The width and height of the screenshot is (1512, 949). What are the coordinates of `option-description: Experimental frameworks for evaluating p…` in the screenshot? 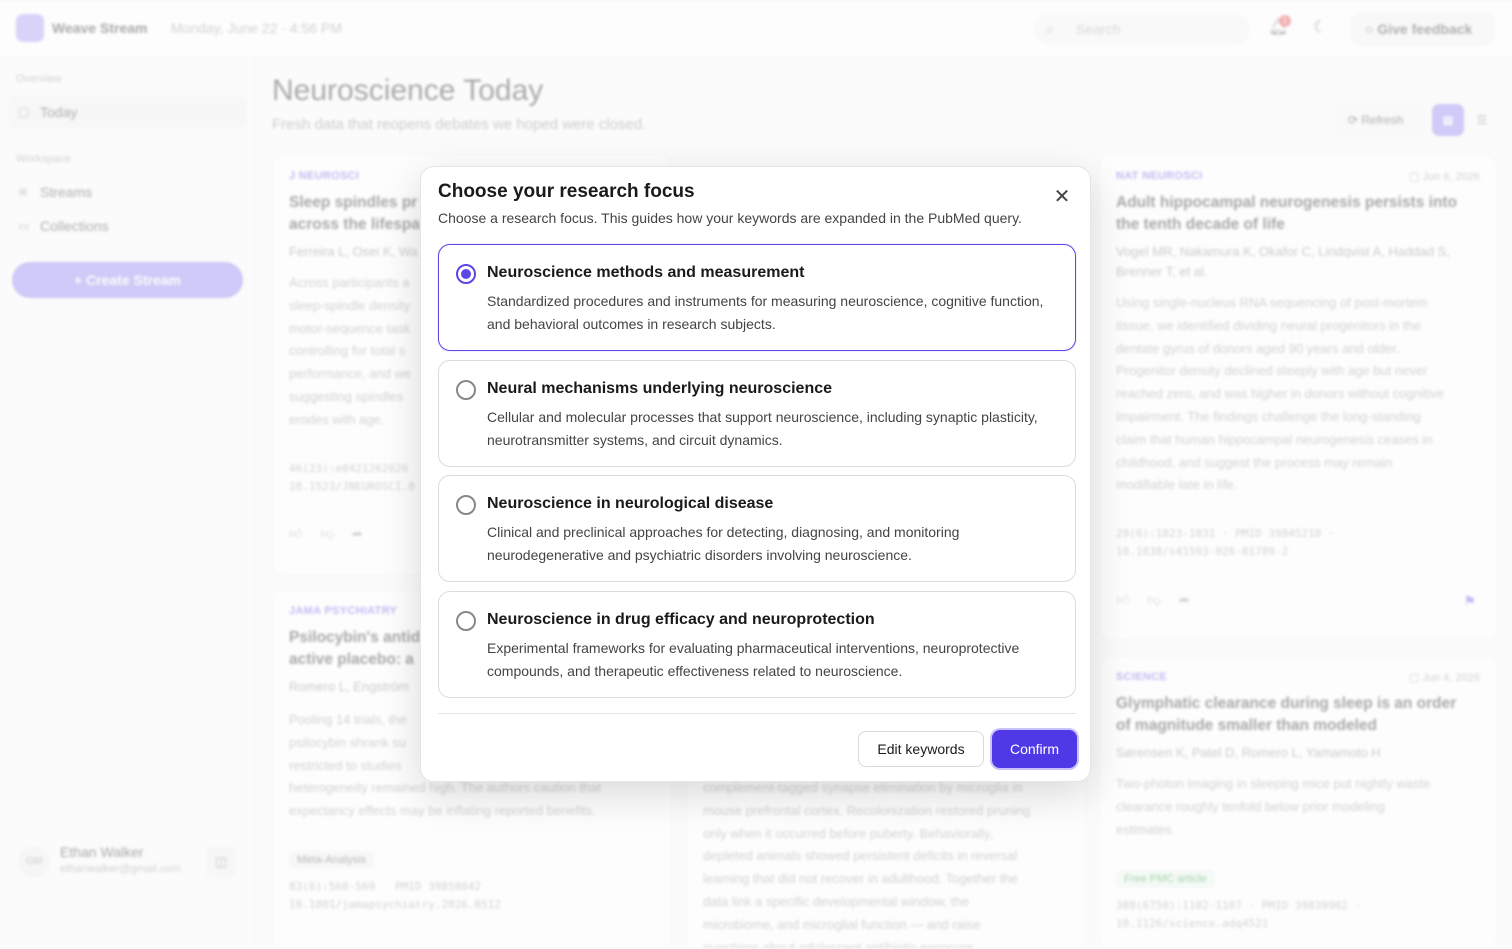 It's located at (753, 659).